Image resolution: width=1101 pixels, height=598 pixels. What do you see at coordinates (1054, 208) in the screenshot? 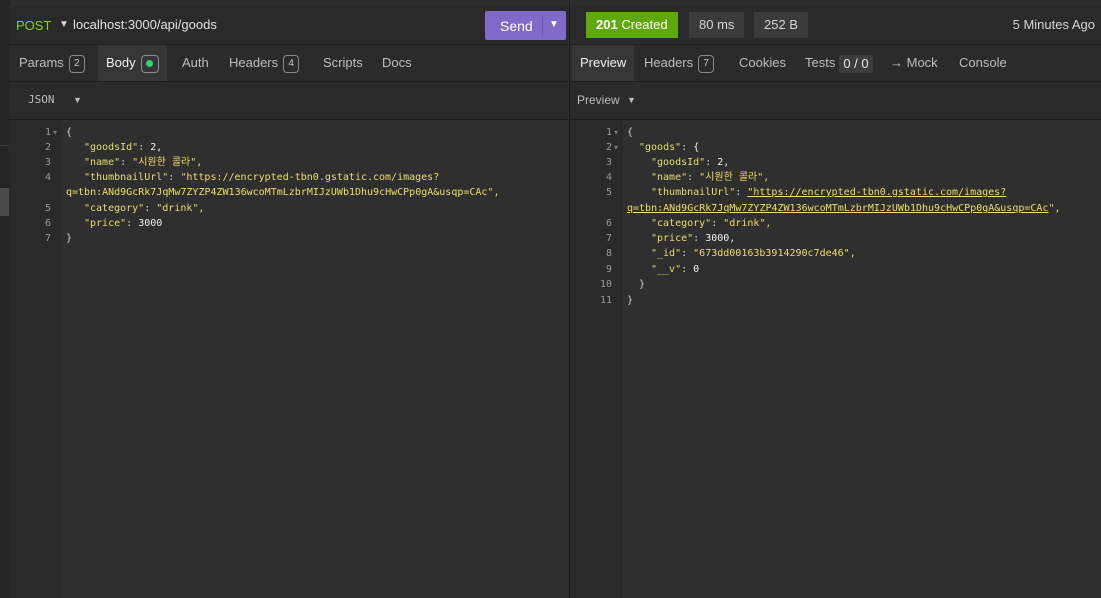
I see `json-value-end: ",` at bounding box center [1054, 208].